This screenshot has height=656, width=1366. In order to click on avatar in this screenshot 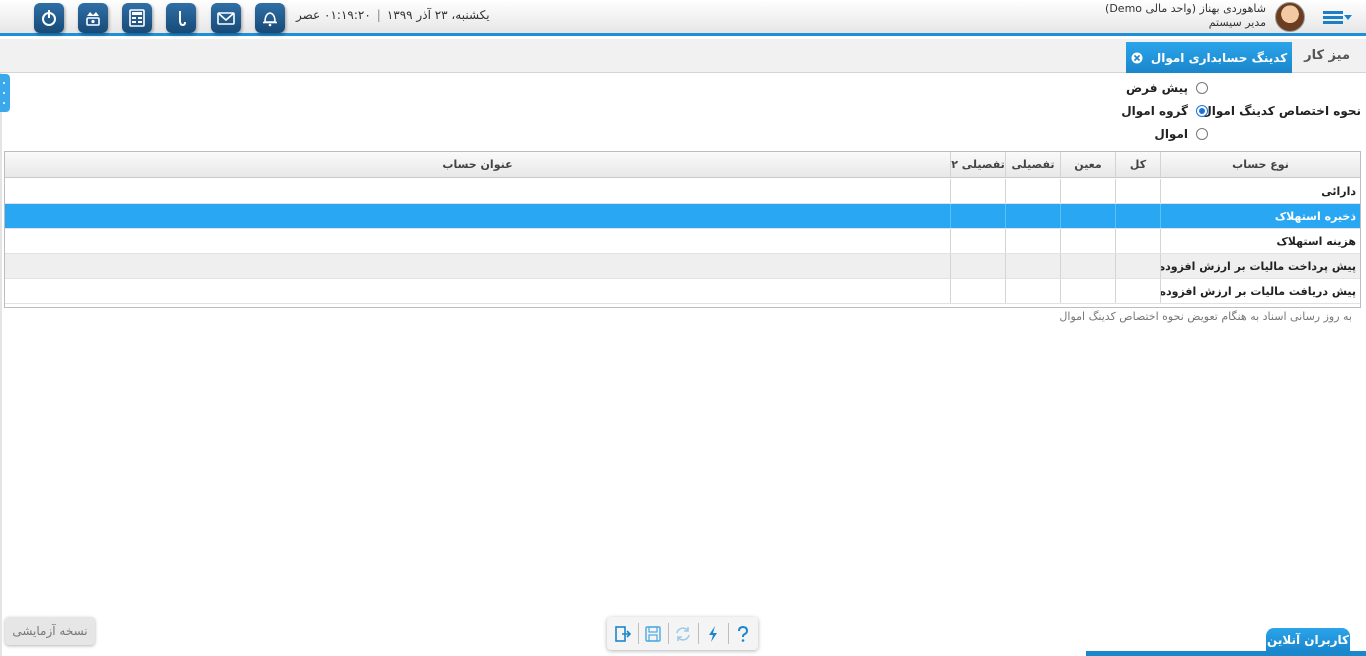, I will do `click(1290, 17)`.